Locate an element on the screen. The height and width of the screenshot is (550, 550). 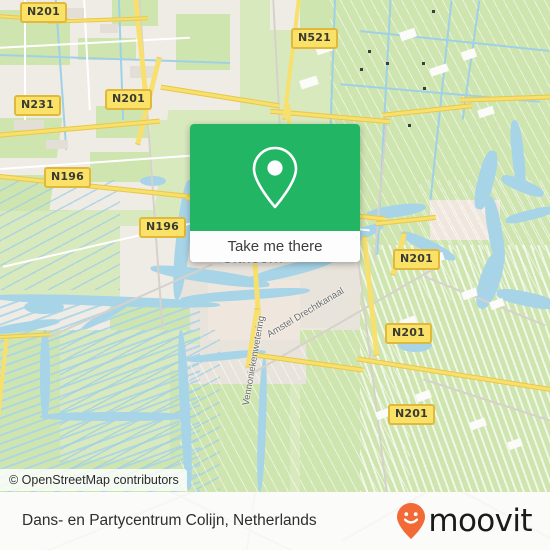
moovit-wordmark: moovit is located at coordinates (480, 520).